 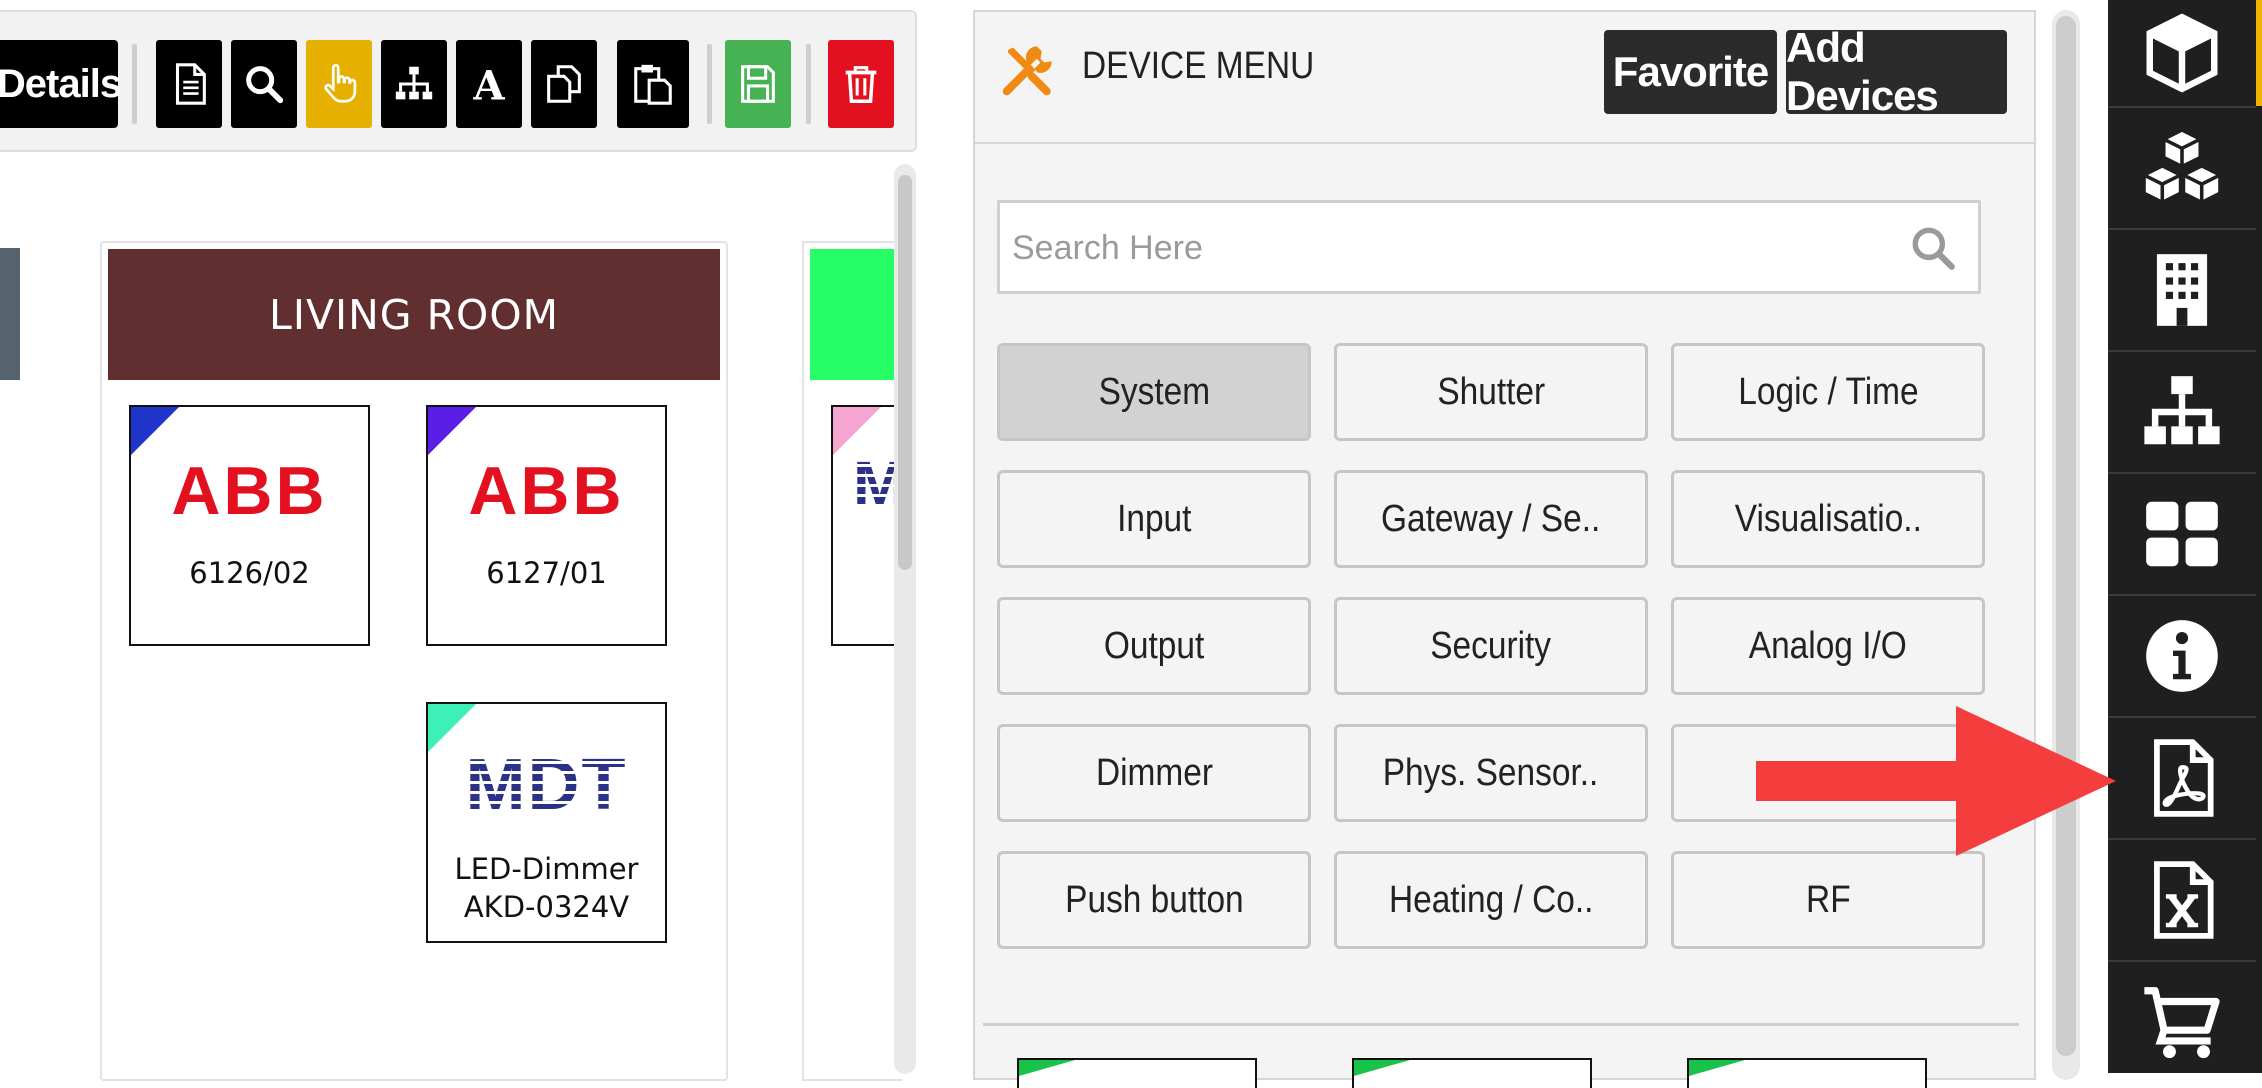 I want to click on sidebar-item-dashboard, so click(x=2182, y=535).